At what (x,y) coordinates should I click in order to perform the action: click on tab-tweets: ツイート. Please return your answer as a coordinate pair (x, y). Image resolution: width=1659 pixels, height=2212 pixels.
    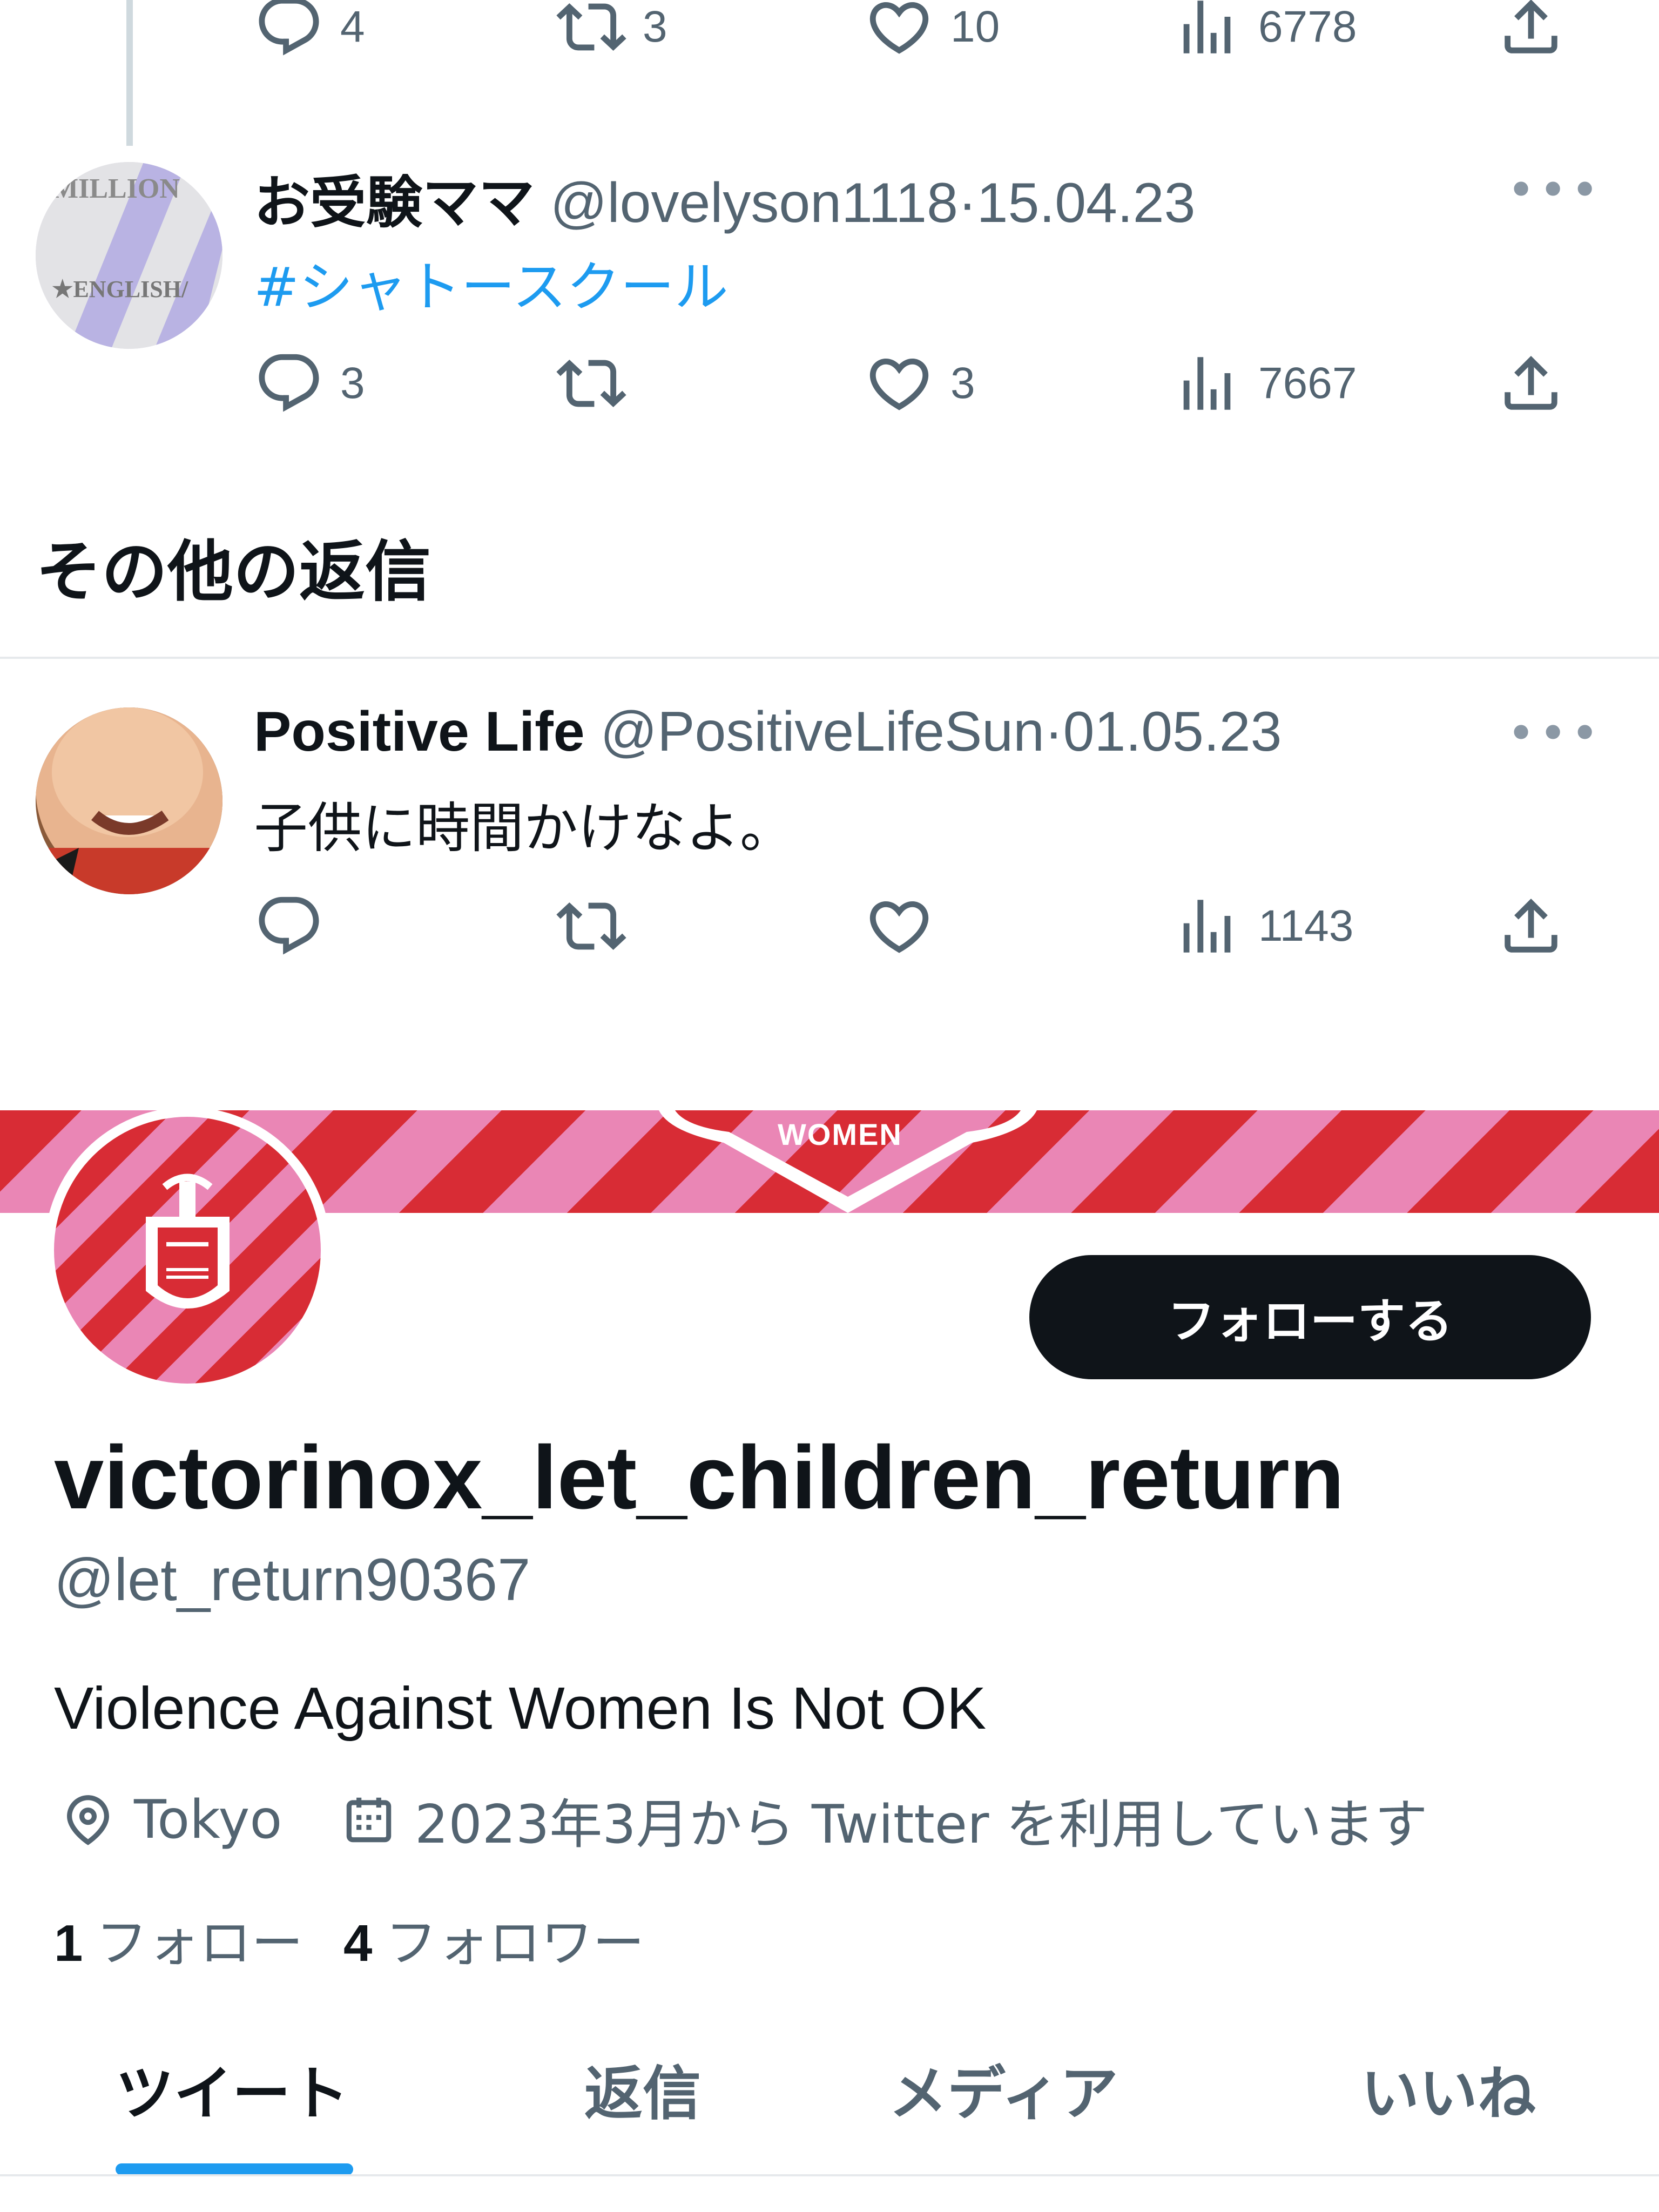
    Looking at the image, I should click on (232, 2089).